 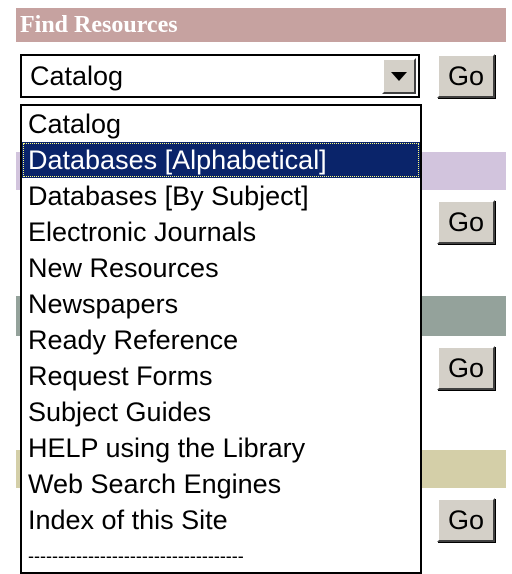 What do you see at coordinates (221, 232) in the screenshot?
I see `dropdown-option-electronic-journals: Electronic Journals` at bounding box center [221, 232].